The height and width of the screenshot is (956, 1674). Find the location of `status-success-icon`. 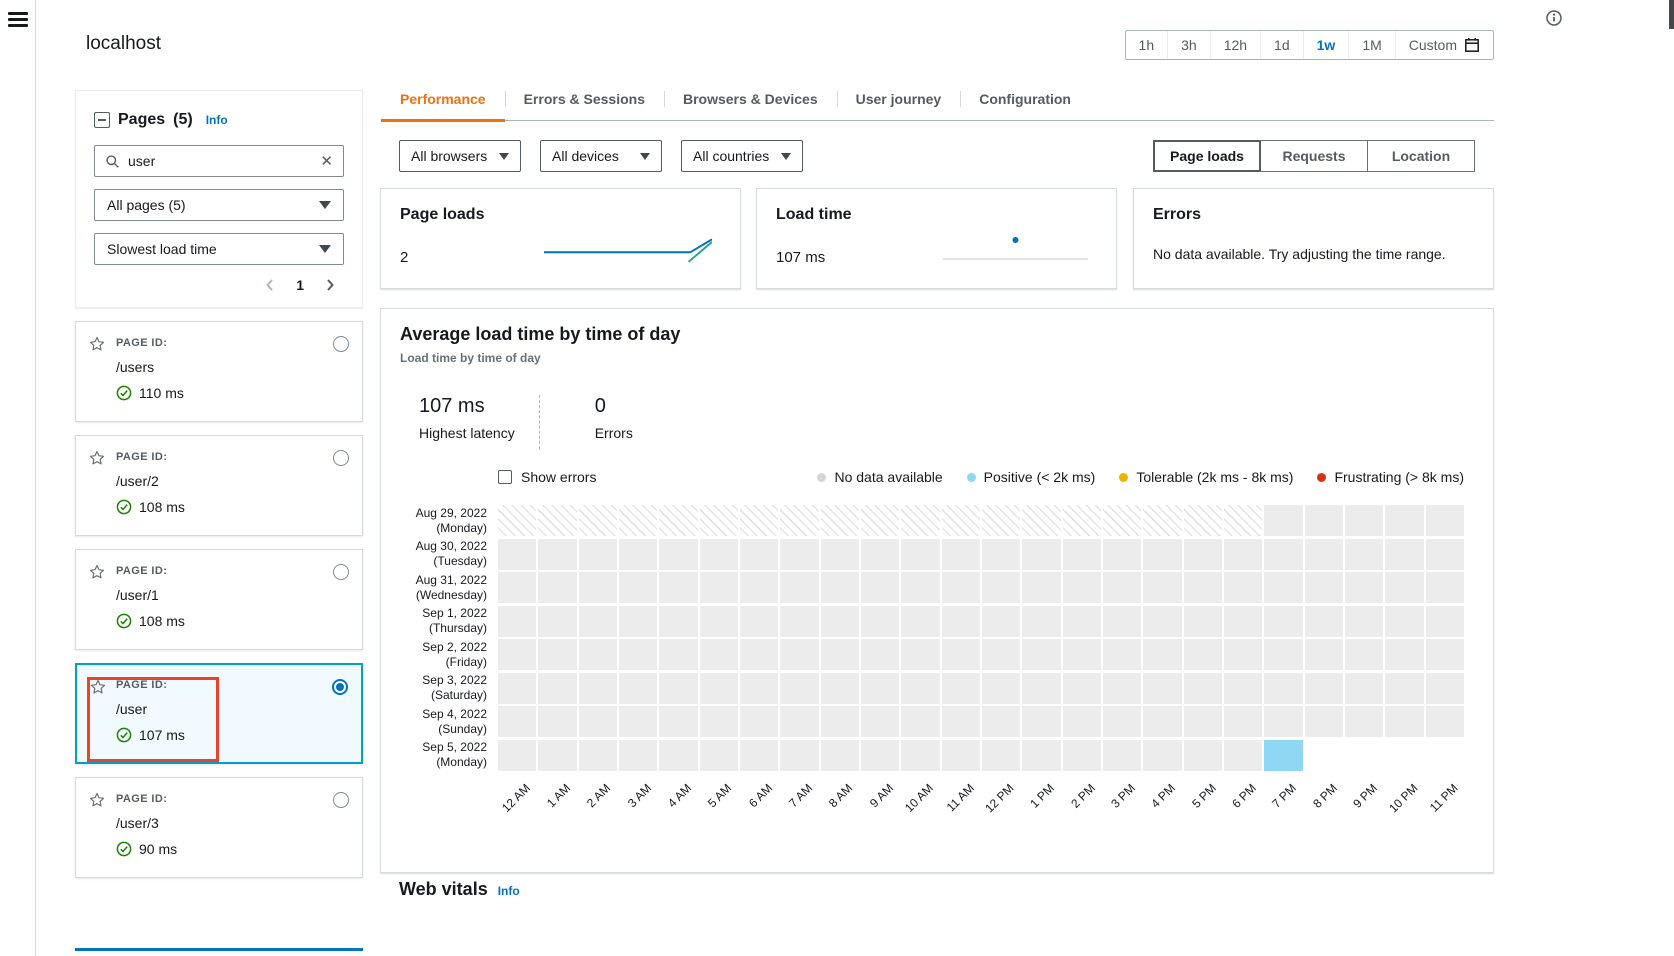

status-success-icon is located at coordinates (124, 621).